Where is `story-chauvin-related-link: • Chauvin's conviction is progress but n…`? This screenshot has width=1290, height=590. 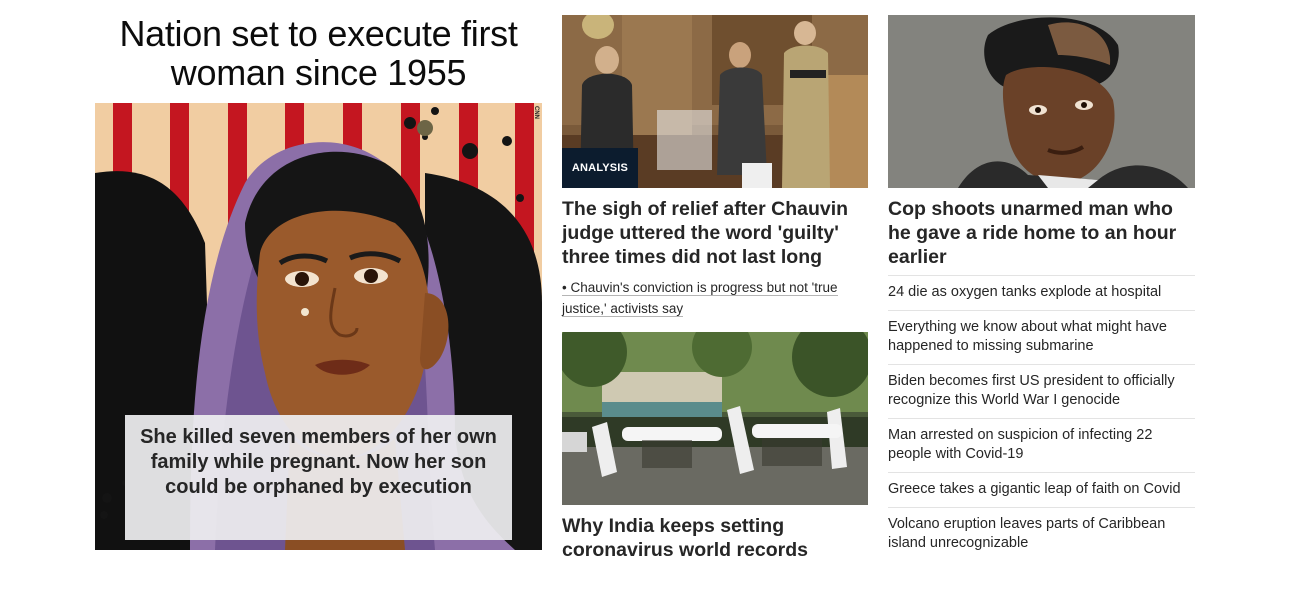
story-chauvin-related-link: • Chauvin's conviction is progress but n… is located at coordinates (700, 298).